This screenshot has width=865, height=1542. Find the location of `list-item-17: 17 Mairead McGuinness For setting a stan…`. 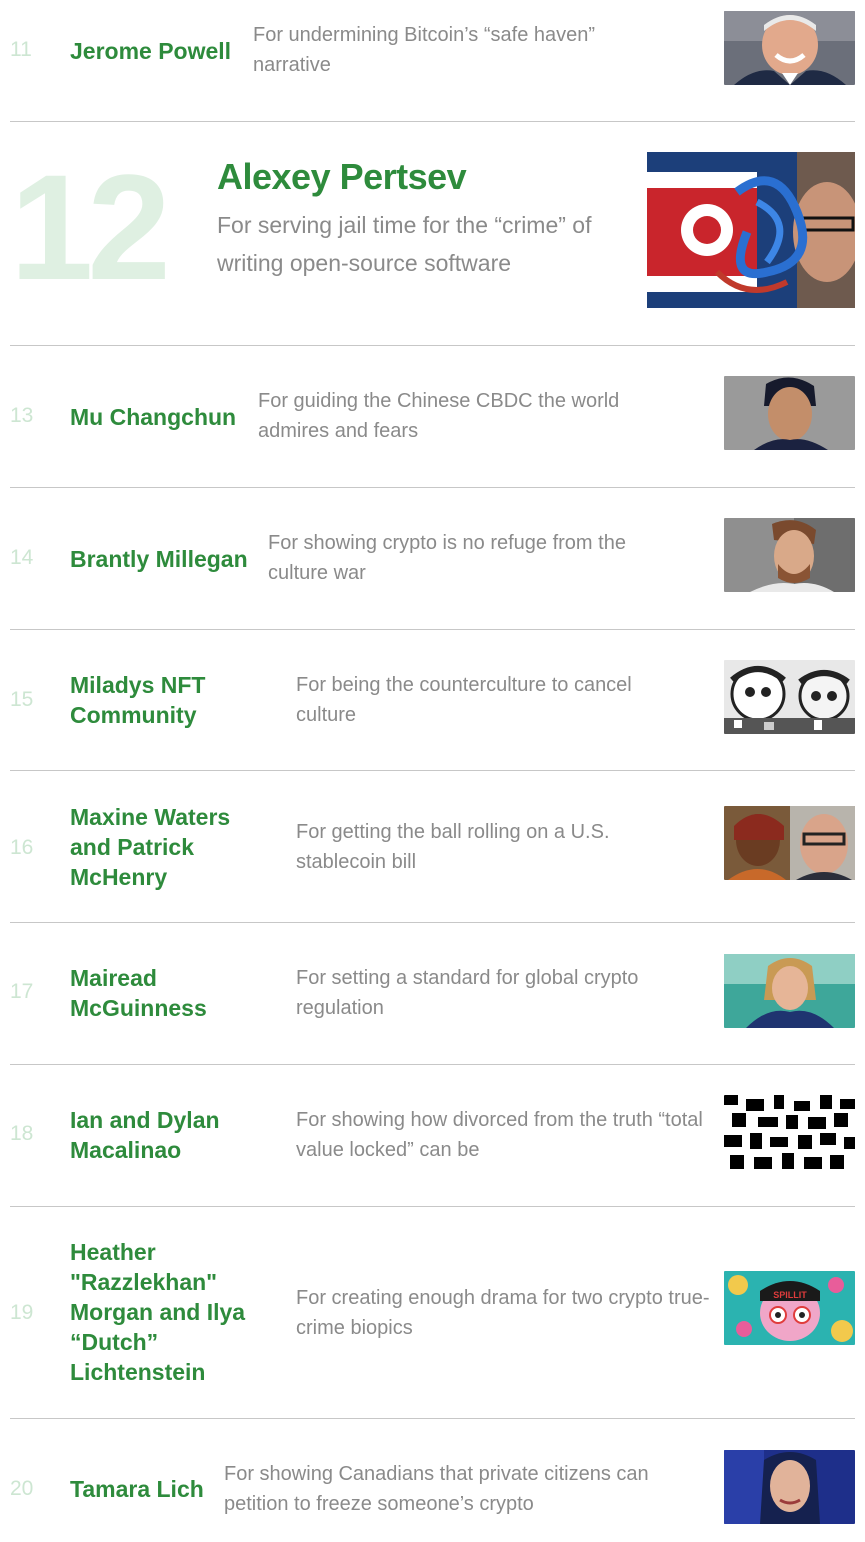

list-item-17: 17 Mairead McGuinness For setting a stan… is located at coordinates (432, 992).